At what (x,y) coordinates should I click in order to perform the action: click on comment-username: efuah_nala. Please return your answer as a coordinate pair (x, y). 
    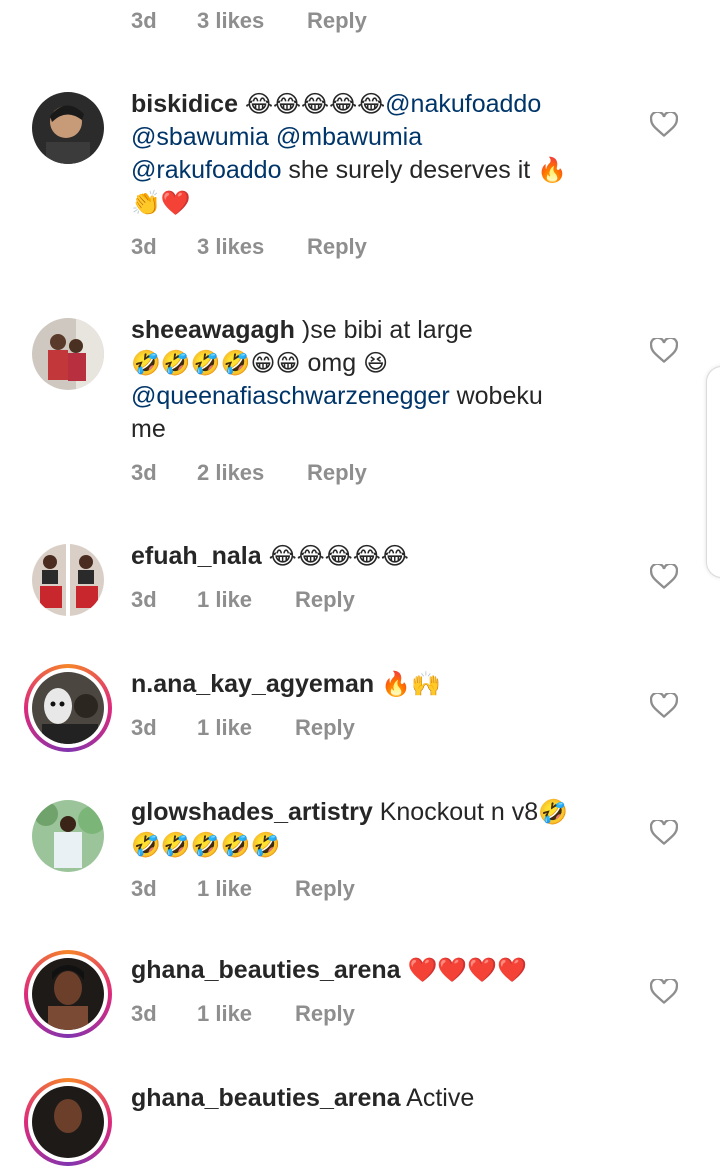
    Looking at the image, I should click on (196, 556).